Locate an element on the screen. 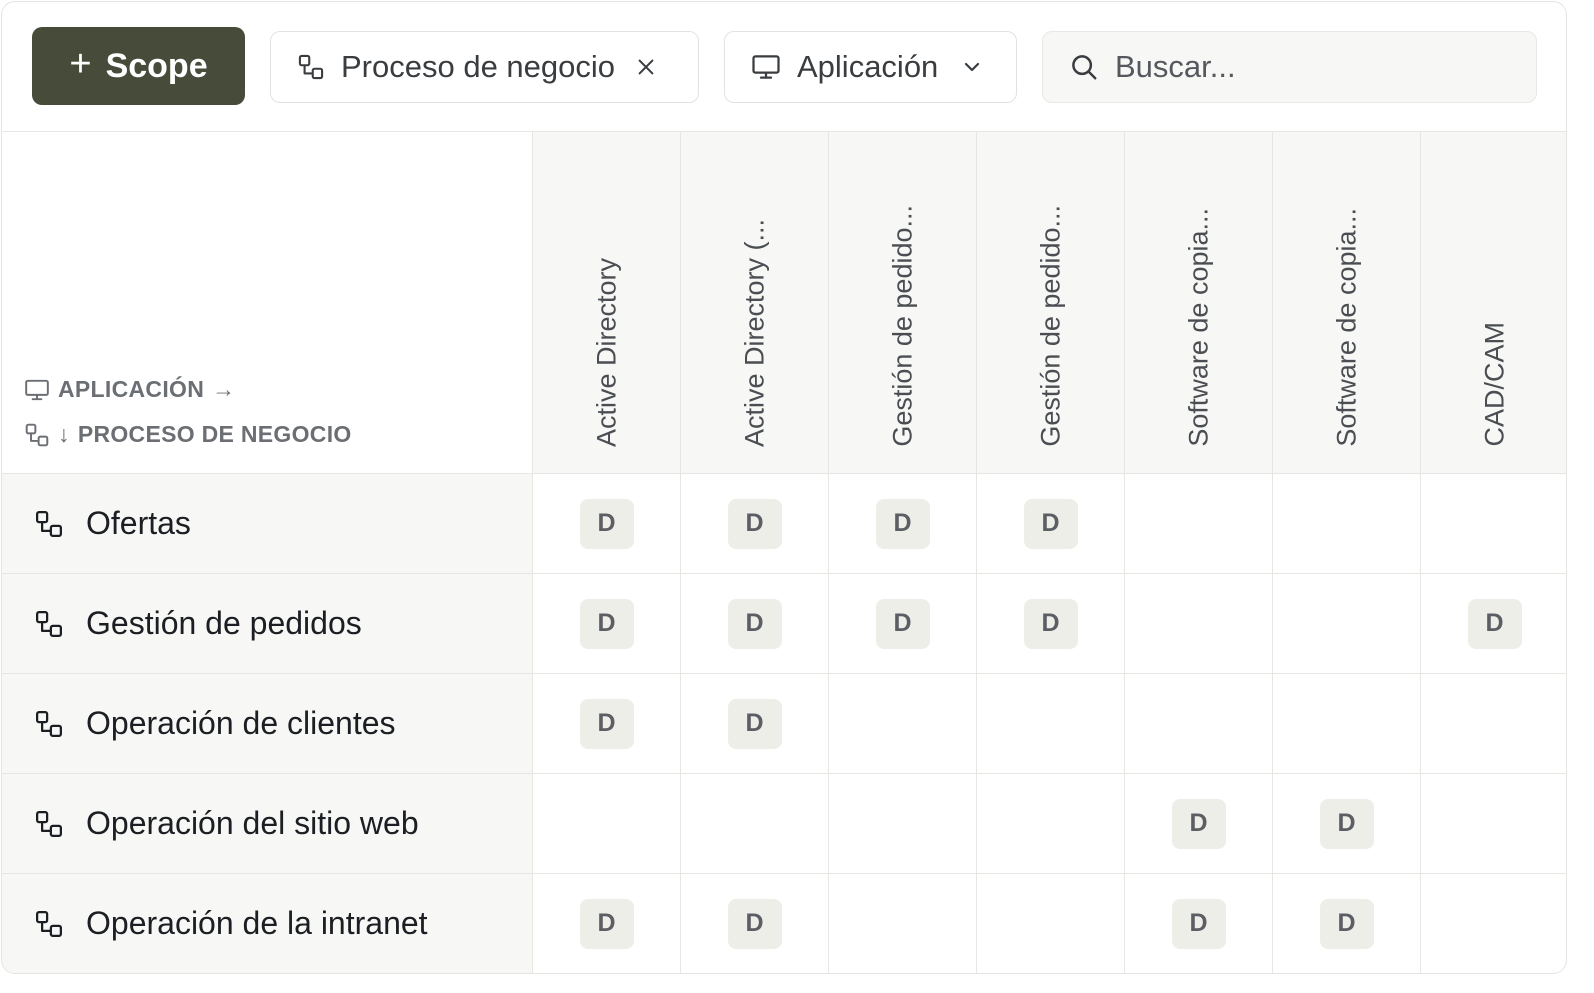  matrix-row: Ofertas D D D D is located at coordinates (784, 524).